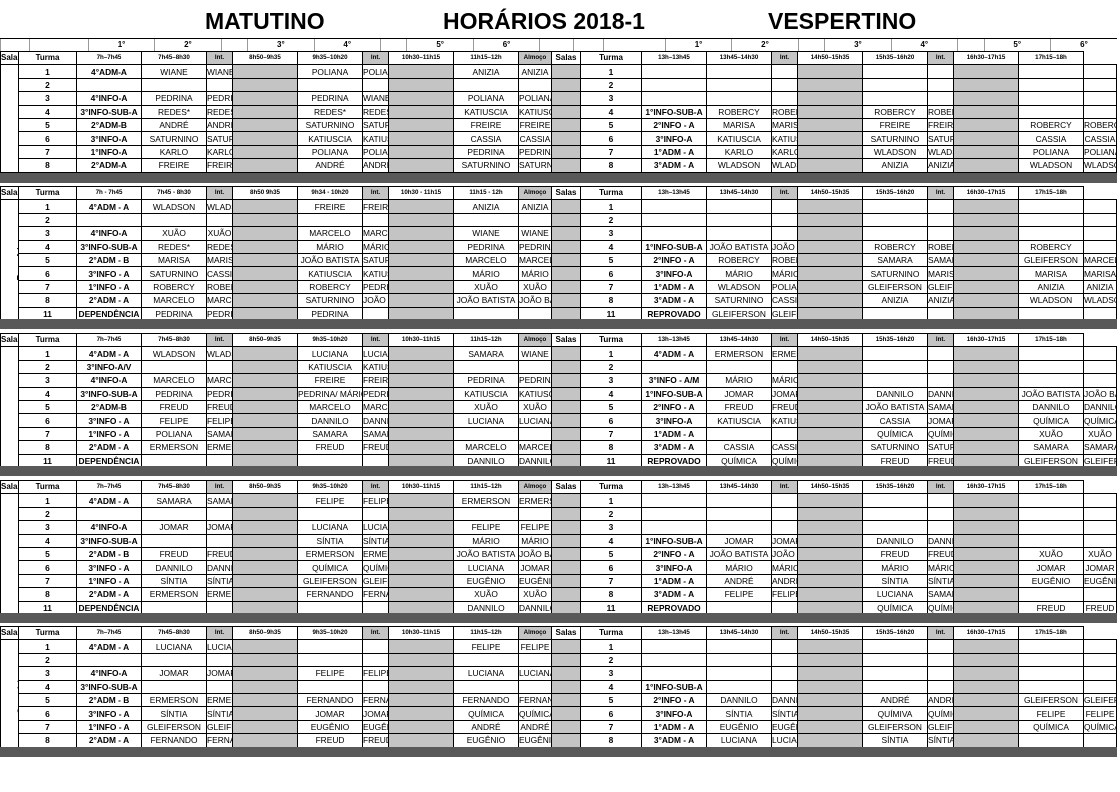  I want to click on period-label: 4°, so click(924, 44).